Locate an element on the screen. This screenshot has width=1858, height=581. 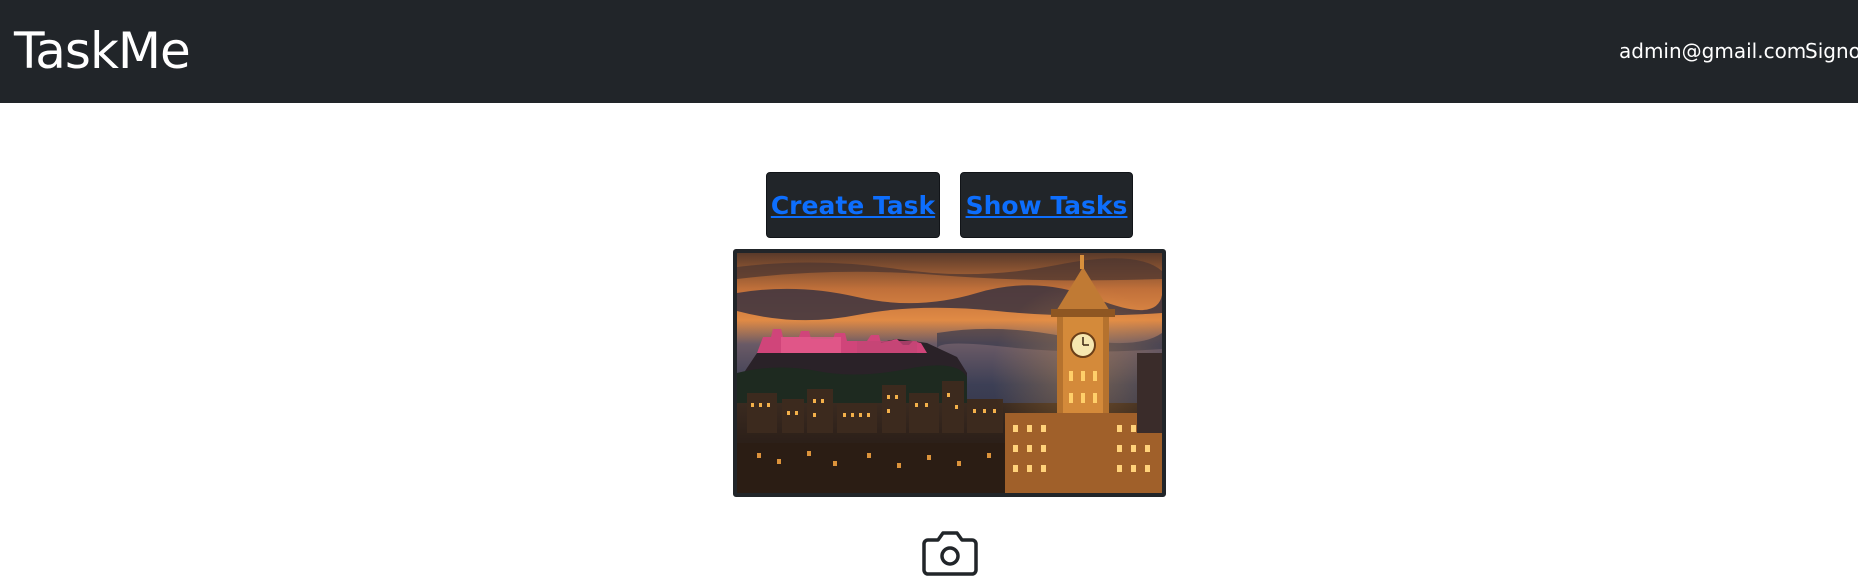
hero-image is located at coordinates (949, 373).